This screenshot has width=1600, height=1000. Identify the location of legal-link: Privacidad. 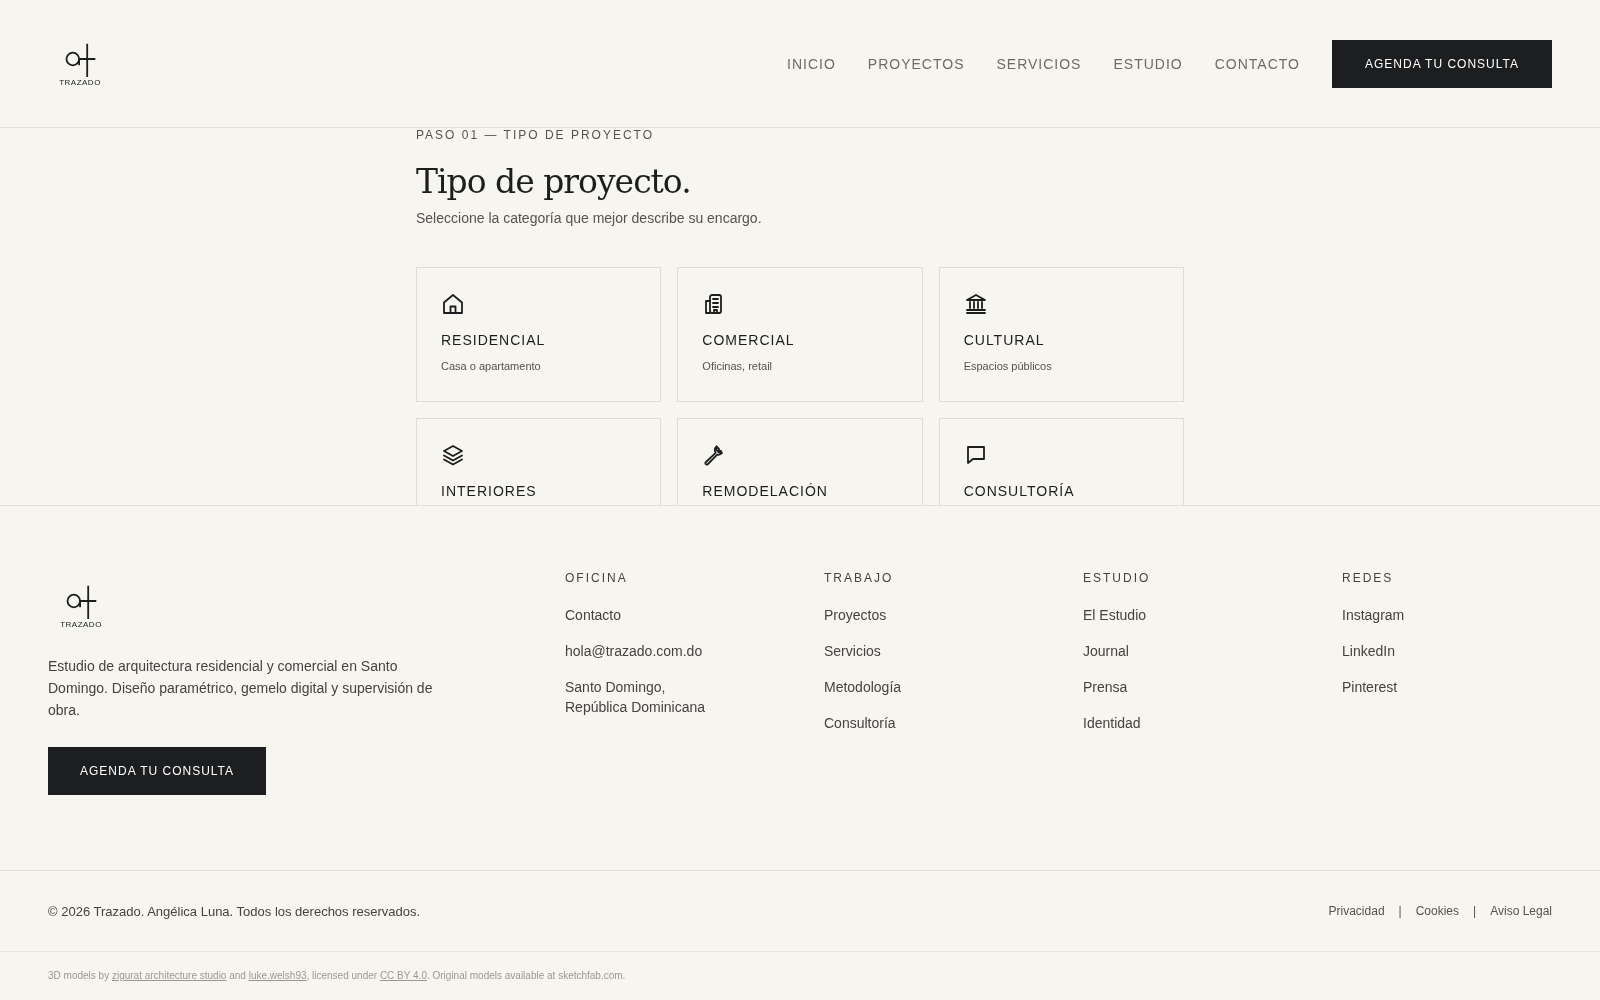
(1356, 911).